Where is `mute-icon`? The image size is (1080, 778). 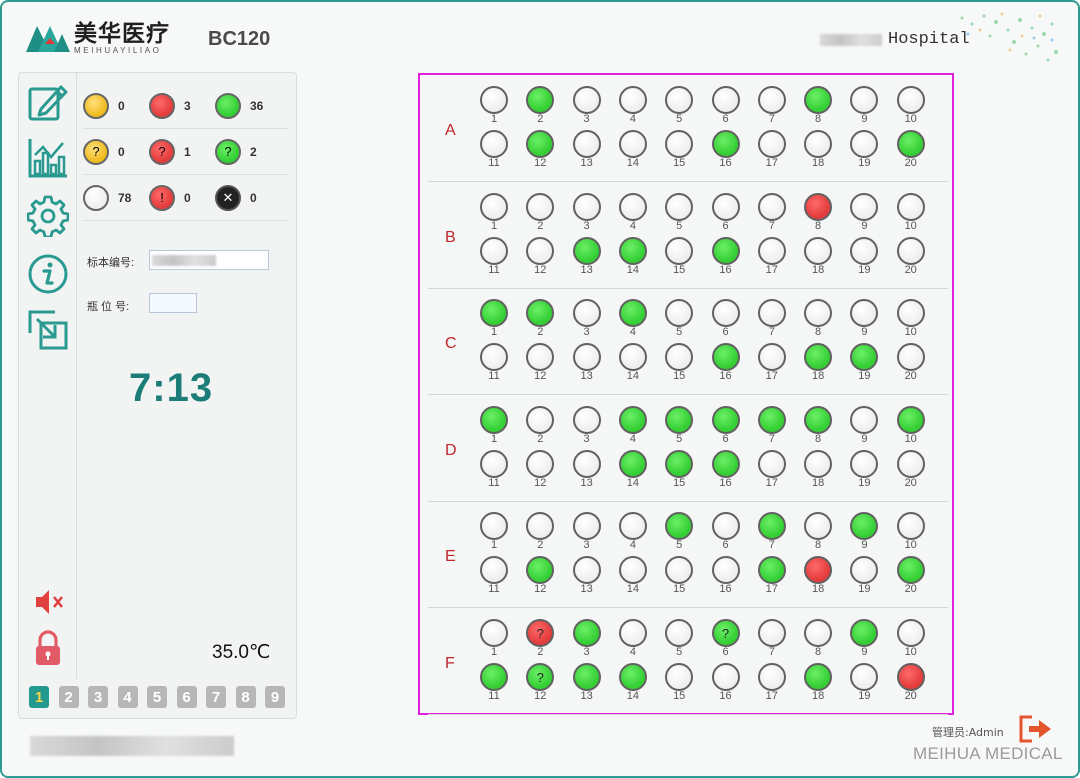 mute-icon is located at coordinates (48, 602).